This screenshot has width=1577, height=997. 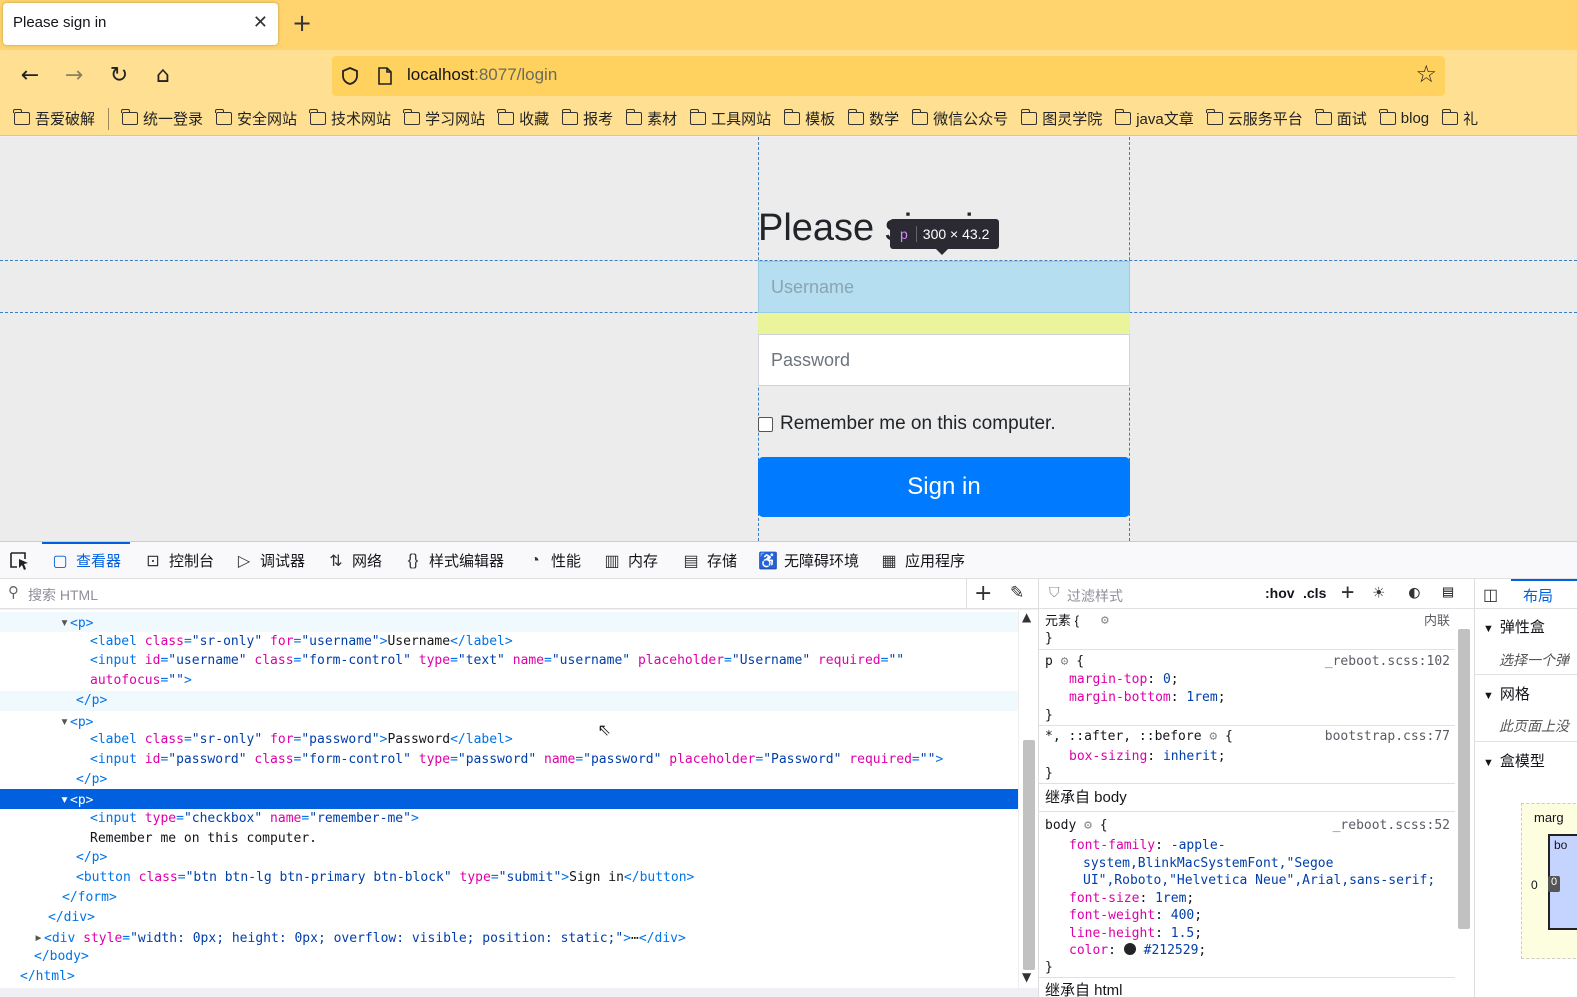 I want to click on bookmark-item: 统一登录, so click(x=162, y=118).